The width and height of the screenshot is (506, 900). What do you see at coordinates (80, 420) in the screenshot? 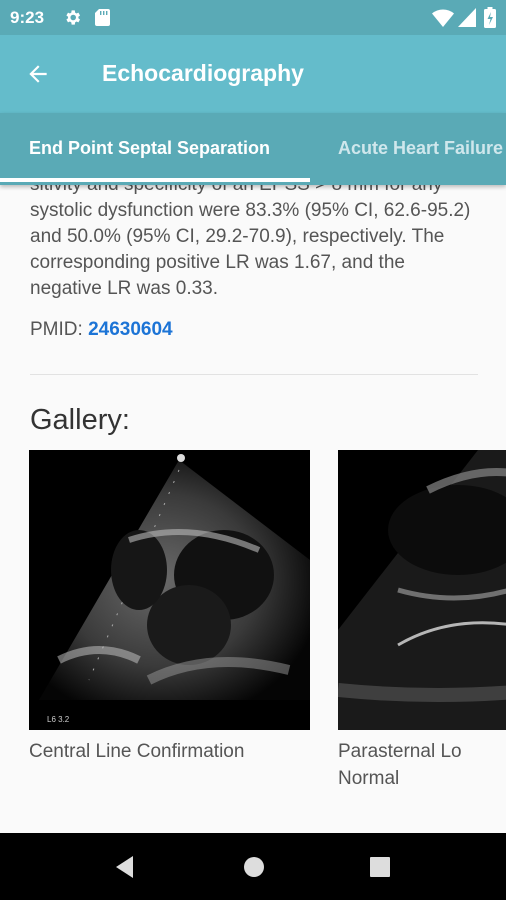
I see `gallery-heading: Gallery:` at bounding box center [80, 420].